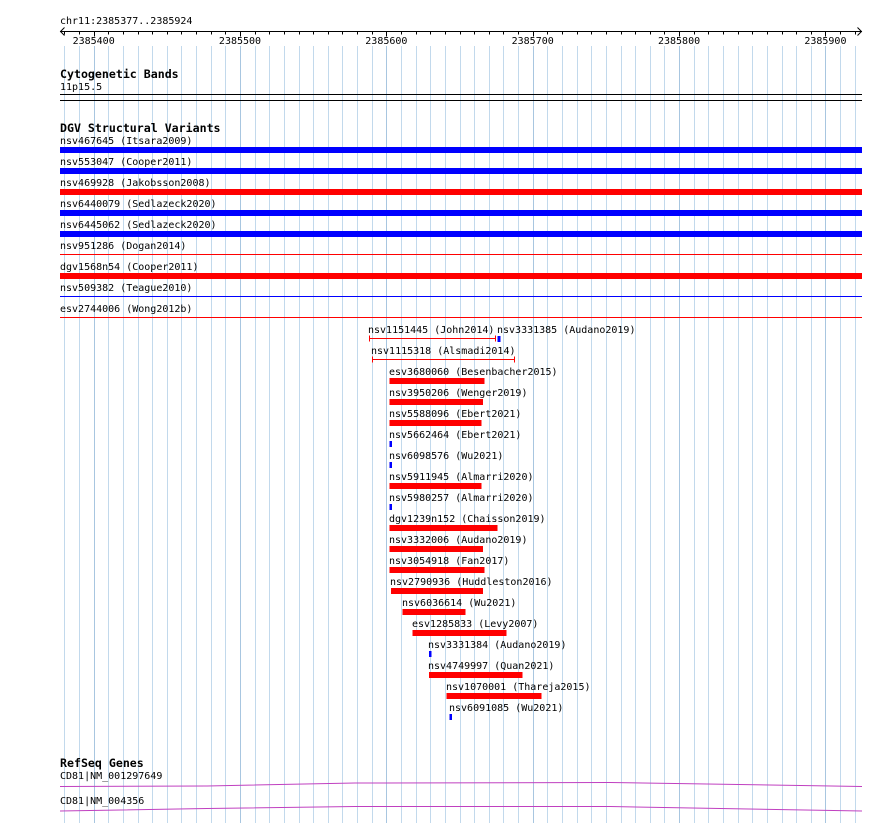 The height and width of the screenshot is (823, 890). I want to click on variant-label: nsv1070001 (Thareja2015), so click(518, 687).